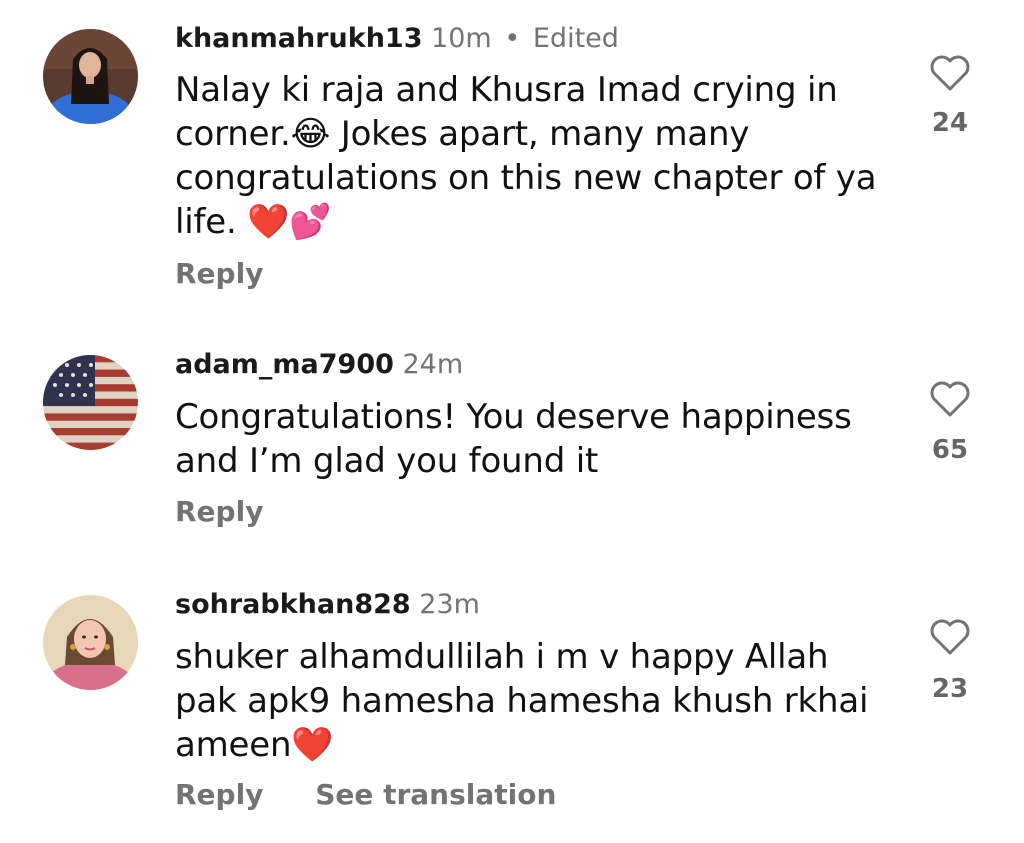 This screenshot has height=843, width=1024. What do you see at coordinates (950, 450) in the screenshot?
I see `like-count: 65` at bounding box center [950, 450].